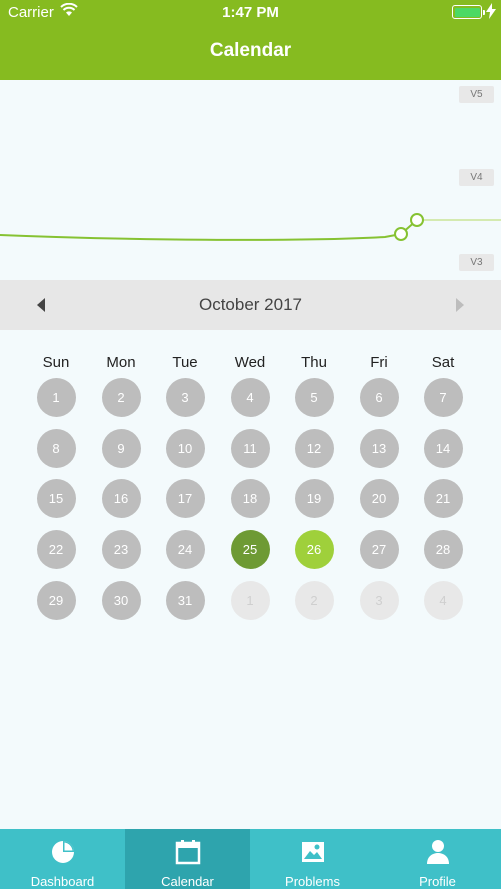 The image size is (501, 889). What do you see at coordinates (201, 237) in the screenshot?
I see `progress-line` at bounding box center [201, 237].